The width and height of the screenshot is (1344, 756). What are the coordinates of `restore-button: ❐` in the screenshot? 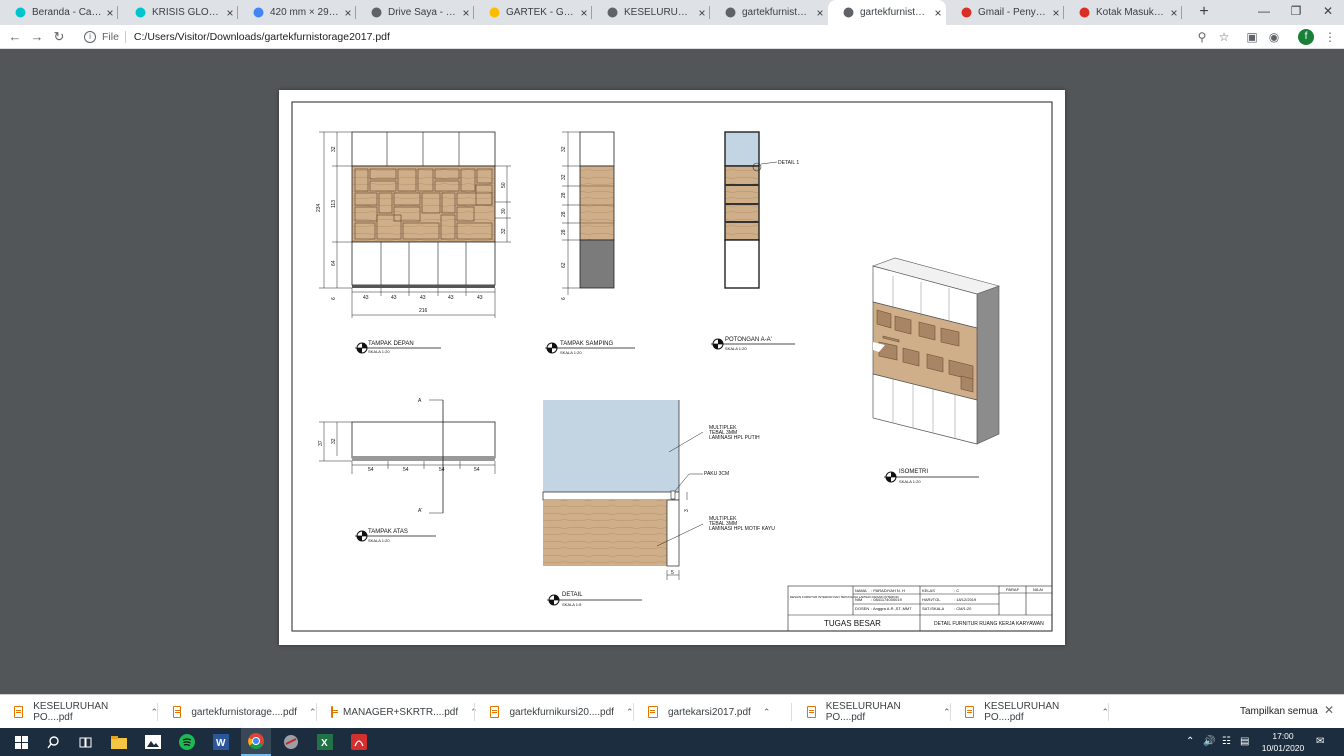 It's located at (1296, 12).